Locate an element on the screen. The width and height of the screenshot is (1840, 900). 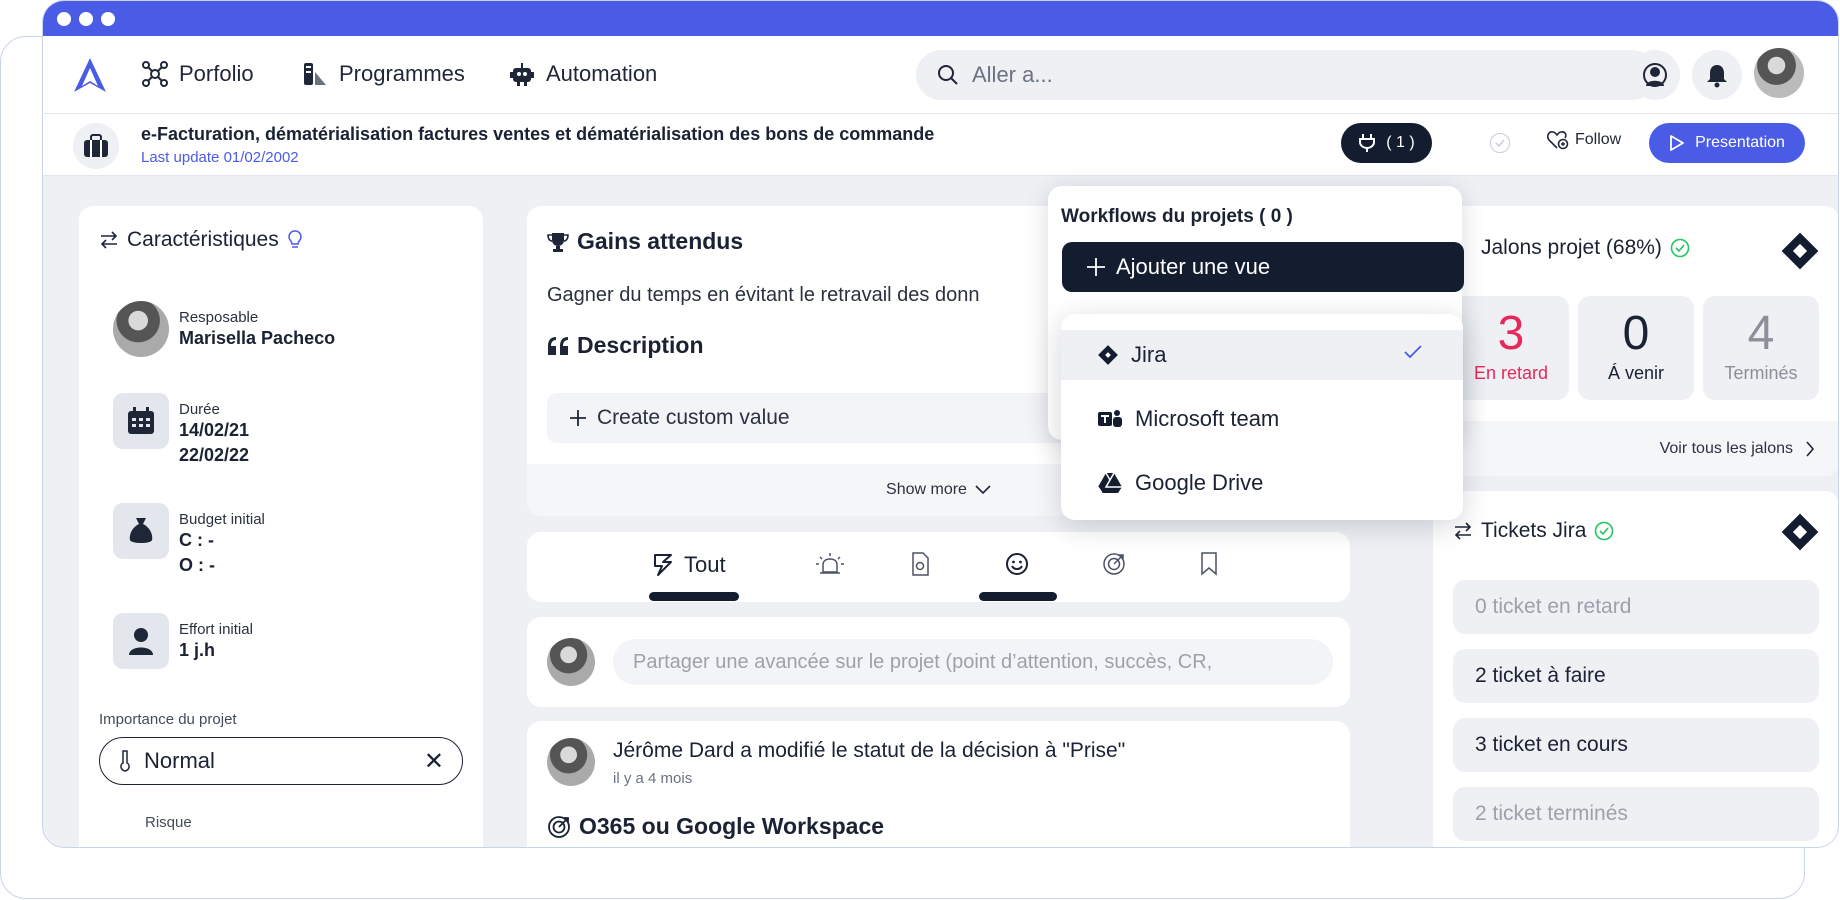
risque-label: Risque is located at coordinates (168, 822).